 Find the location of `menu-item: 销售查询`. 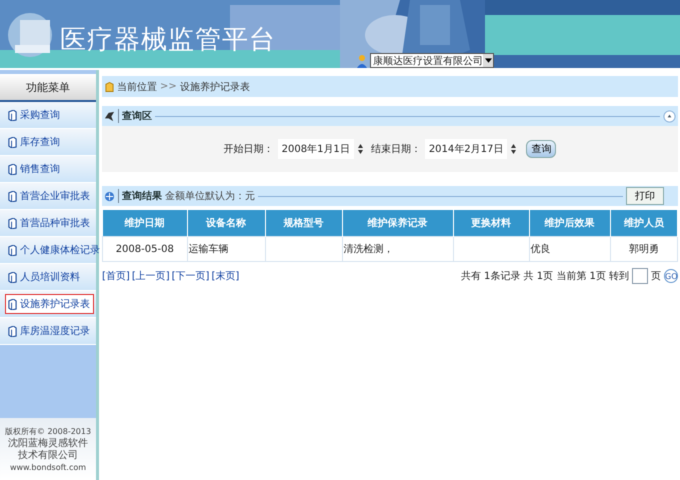

menu-item: 销售查询 is located at coordinates (34, 169).